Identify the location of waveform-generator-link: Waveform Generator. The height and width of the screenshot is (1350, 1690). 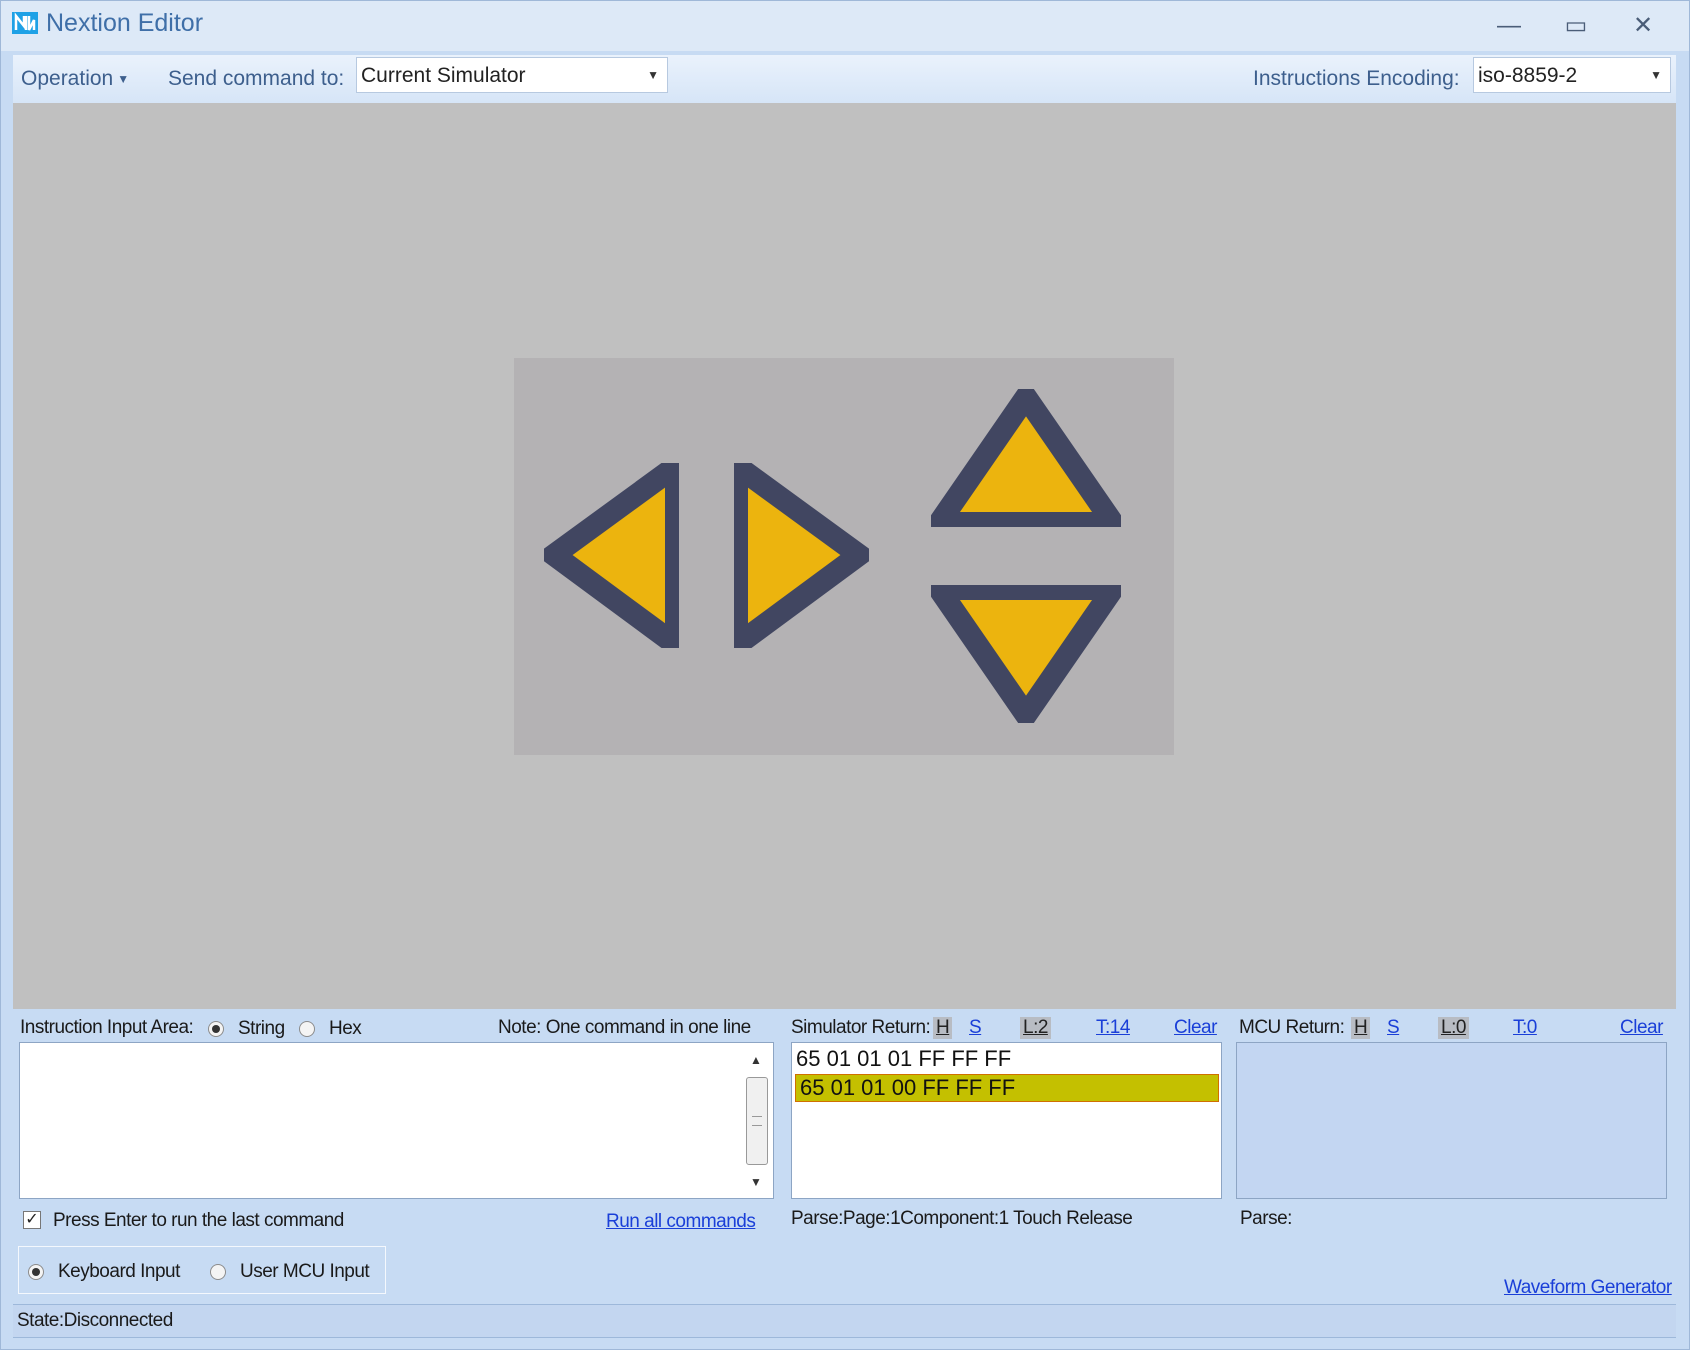
(1588, 1288).